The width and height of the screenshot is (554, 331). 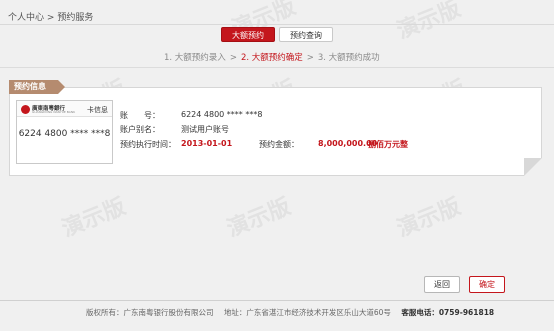 I want to click on step-2-current: 2. 大额预约确定, so click(x=271, y=58).